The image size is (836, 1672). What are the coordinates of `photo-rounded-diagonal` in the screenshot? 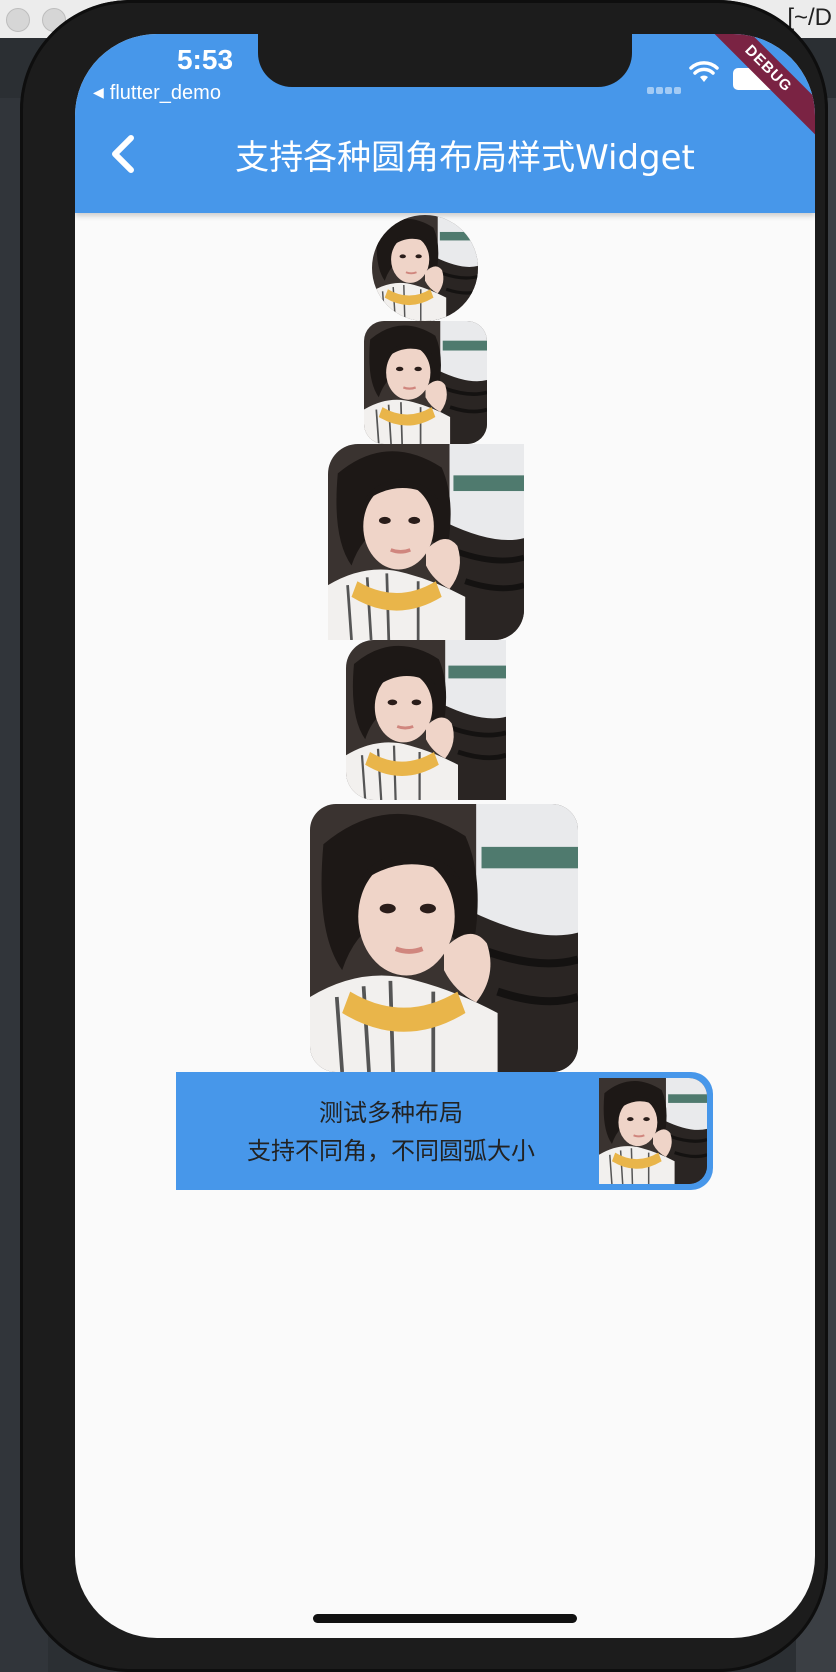 It's located at (426, 542).